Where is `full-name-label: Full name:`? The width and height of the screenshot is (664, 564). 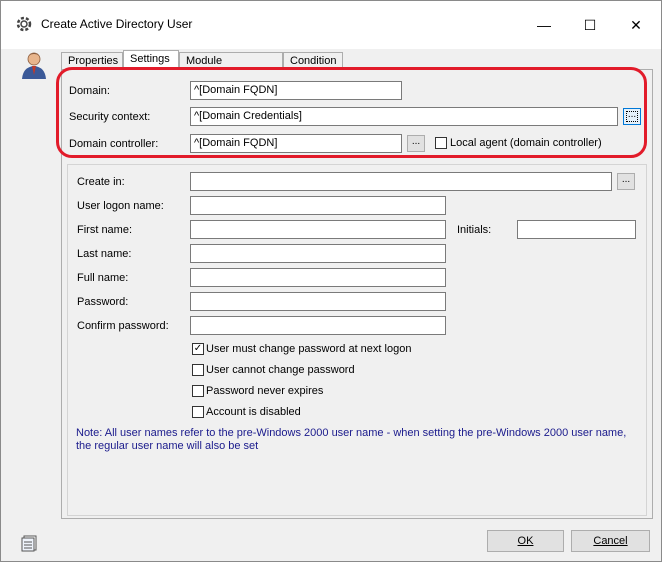 full-name-label: Full name: is located at coordinates (103, 278).